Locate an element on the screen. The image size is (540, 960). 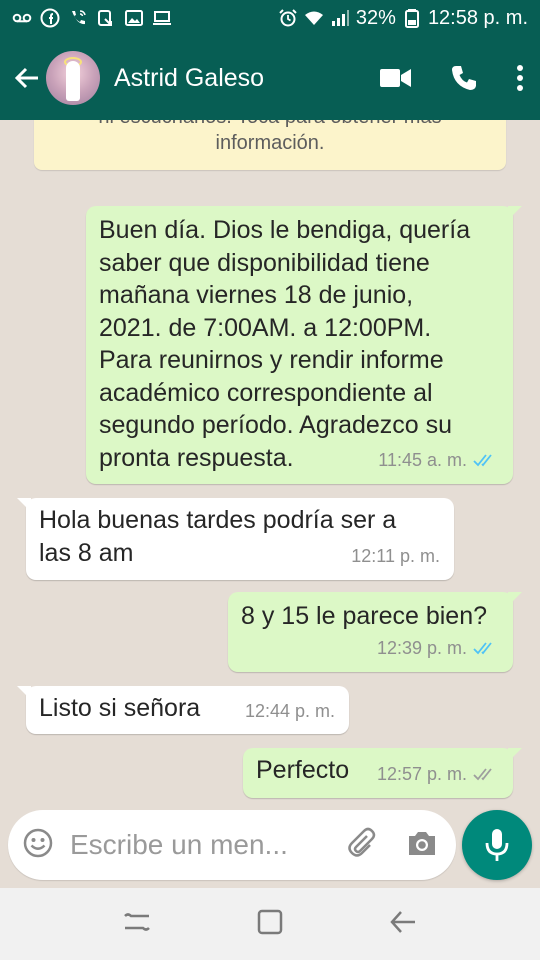
message-bubble-outgoing: Perfecto 12:57 p. m. is located at coordinates (382, 773).